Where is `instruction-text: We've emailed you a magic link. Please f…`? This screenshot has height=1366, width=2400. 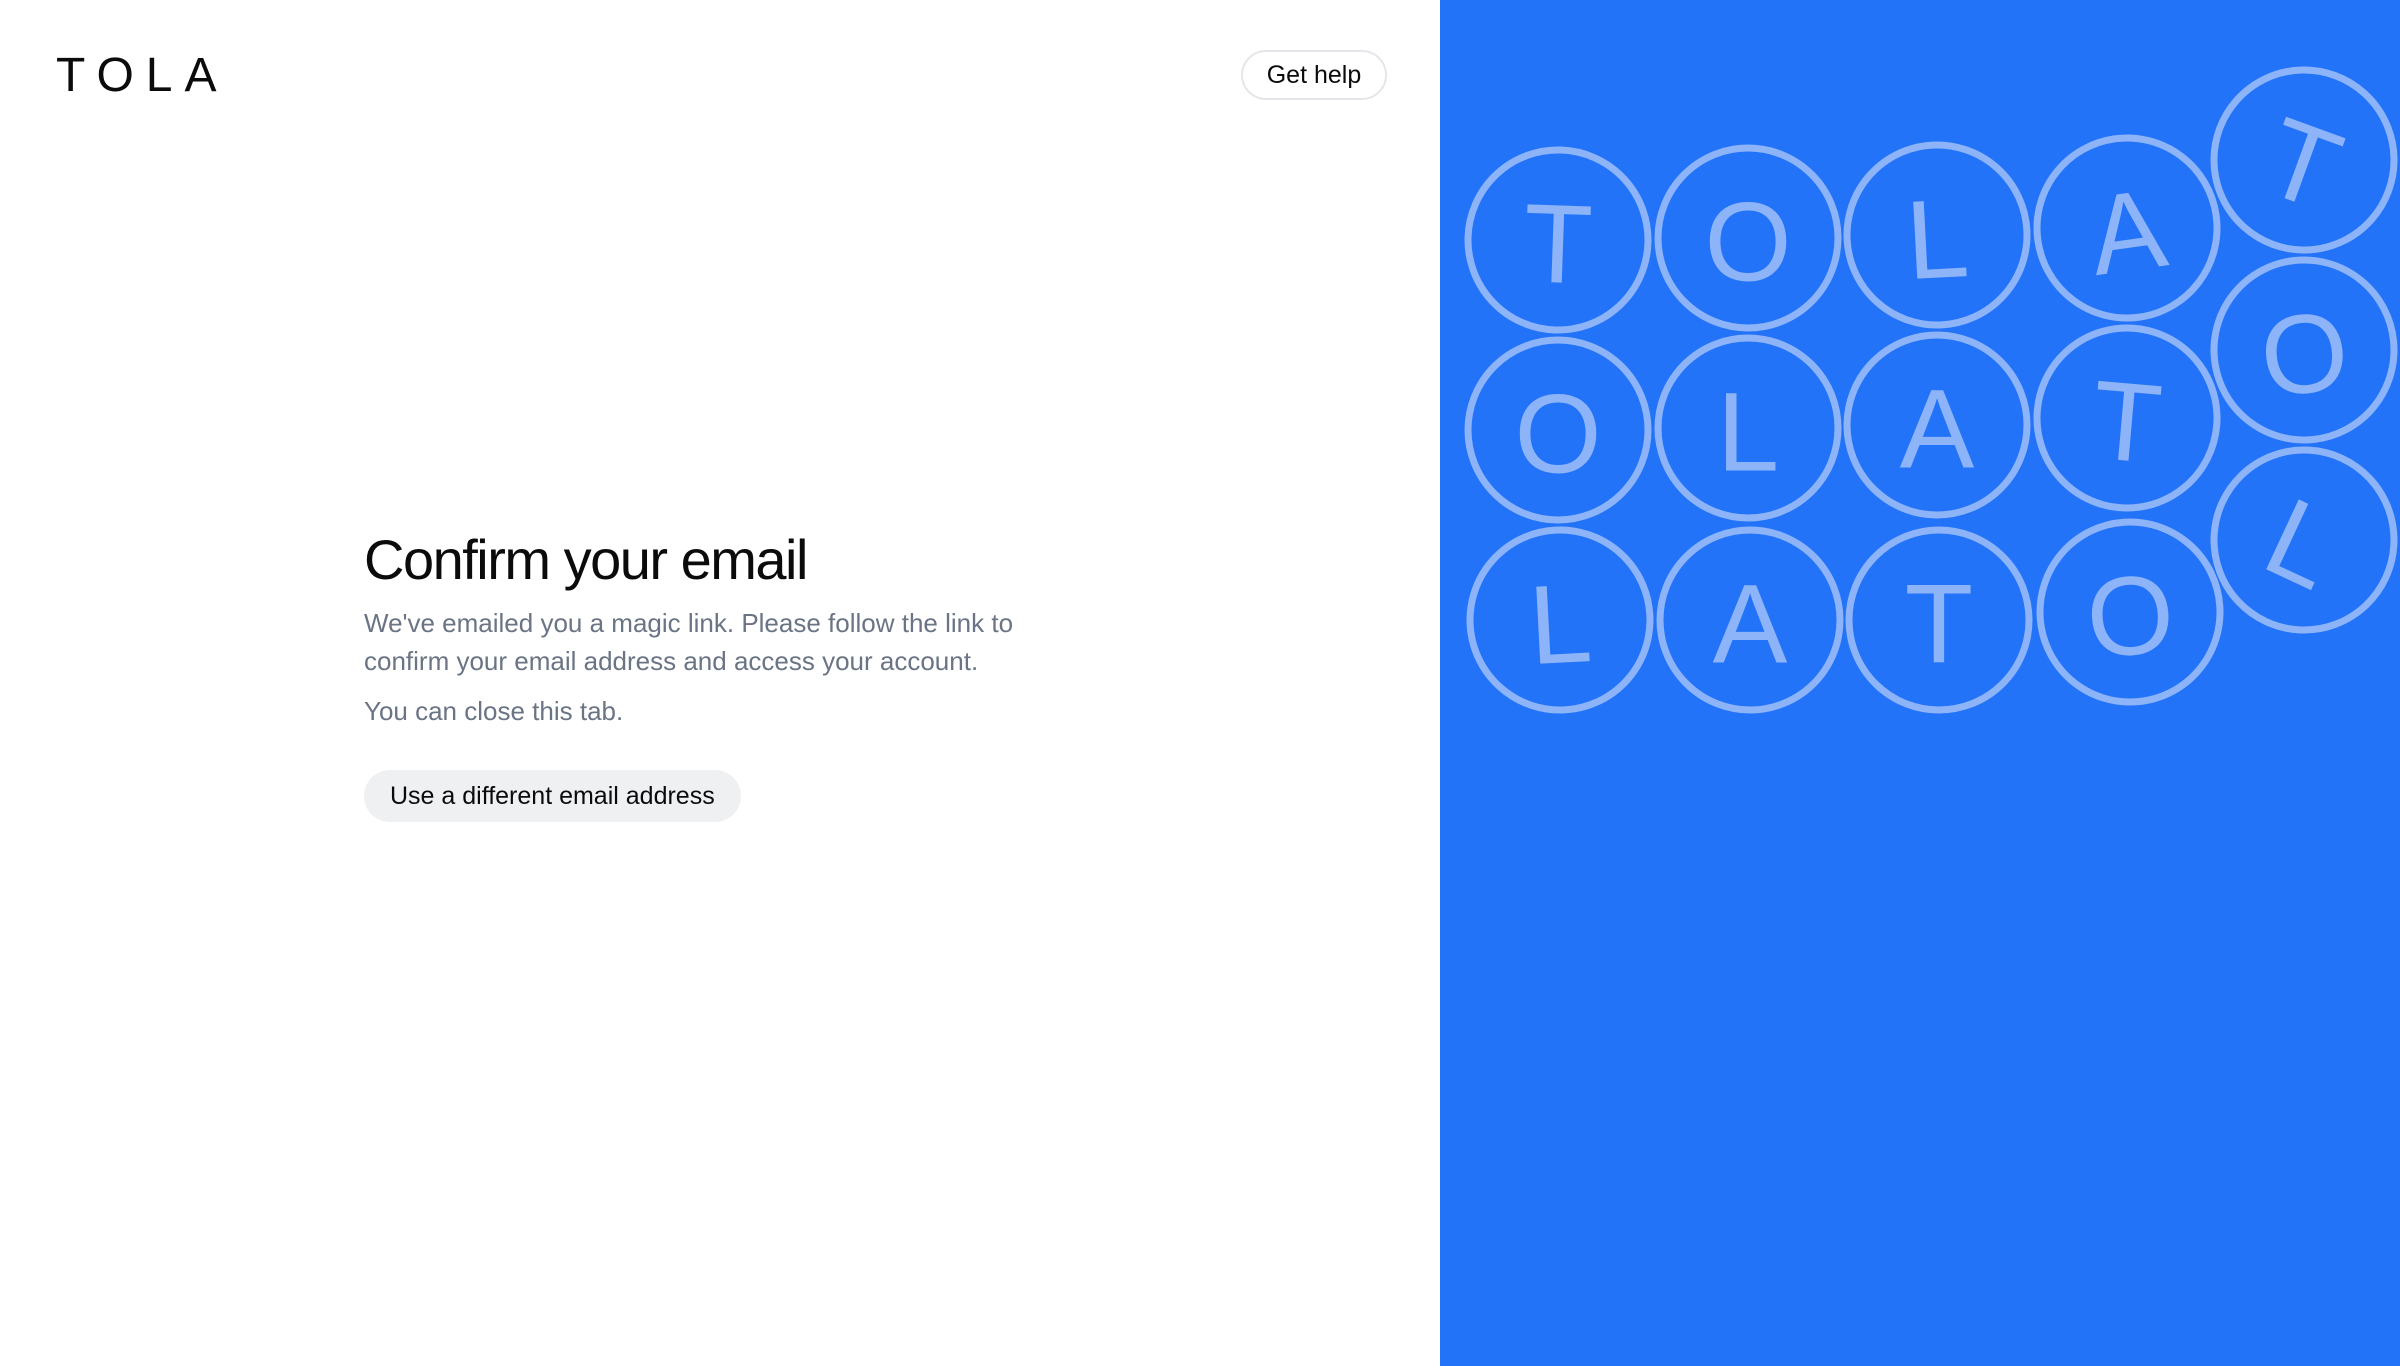 instruction-text: We've emailed you a magic link. Please f… is located at coordinates (689, 642).